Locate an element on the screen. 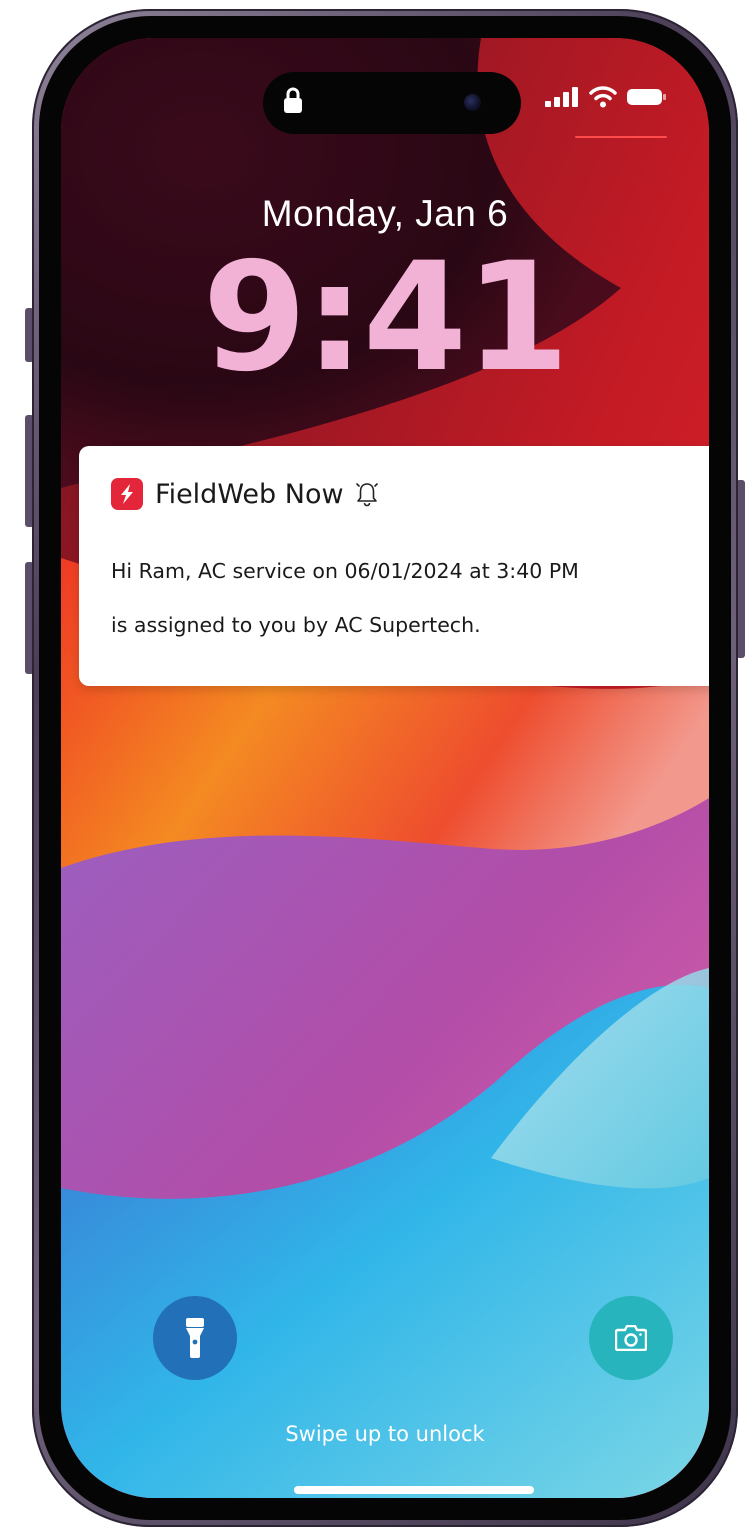  alarm-bell-icon is located at coordinates (366, 495).